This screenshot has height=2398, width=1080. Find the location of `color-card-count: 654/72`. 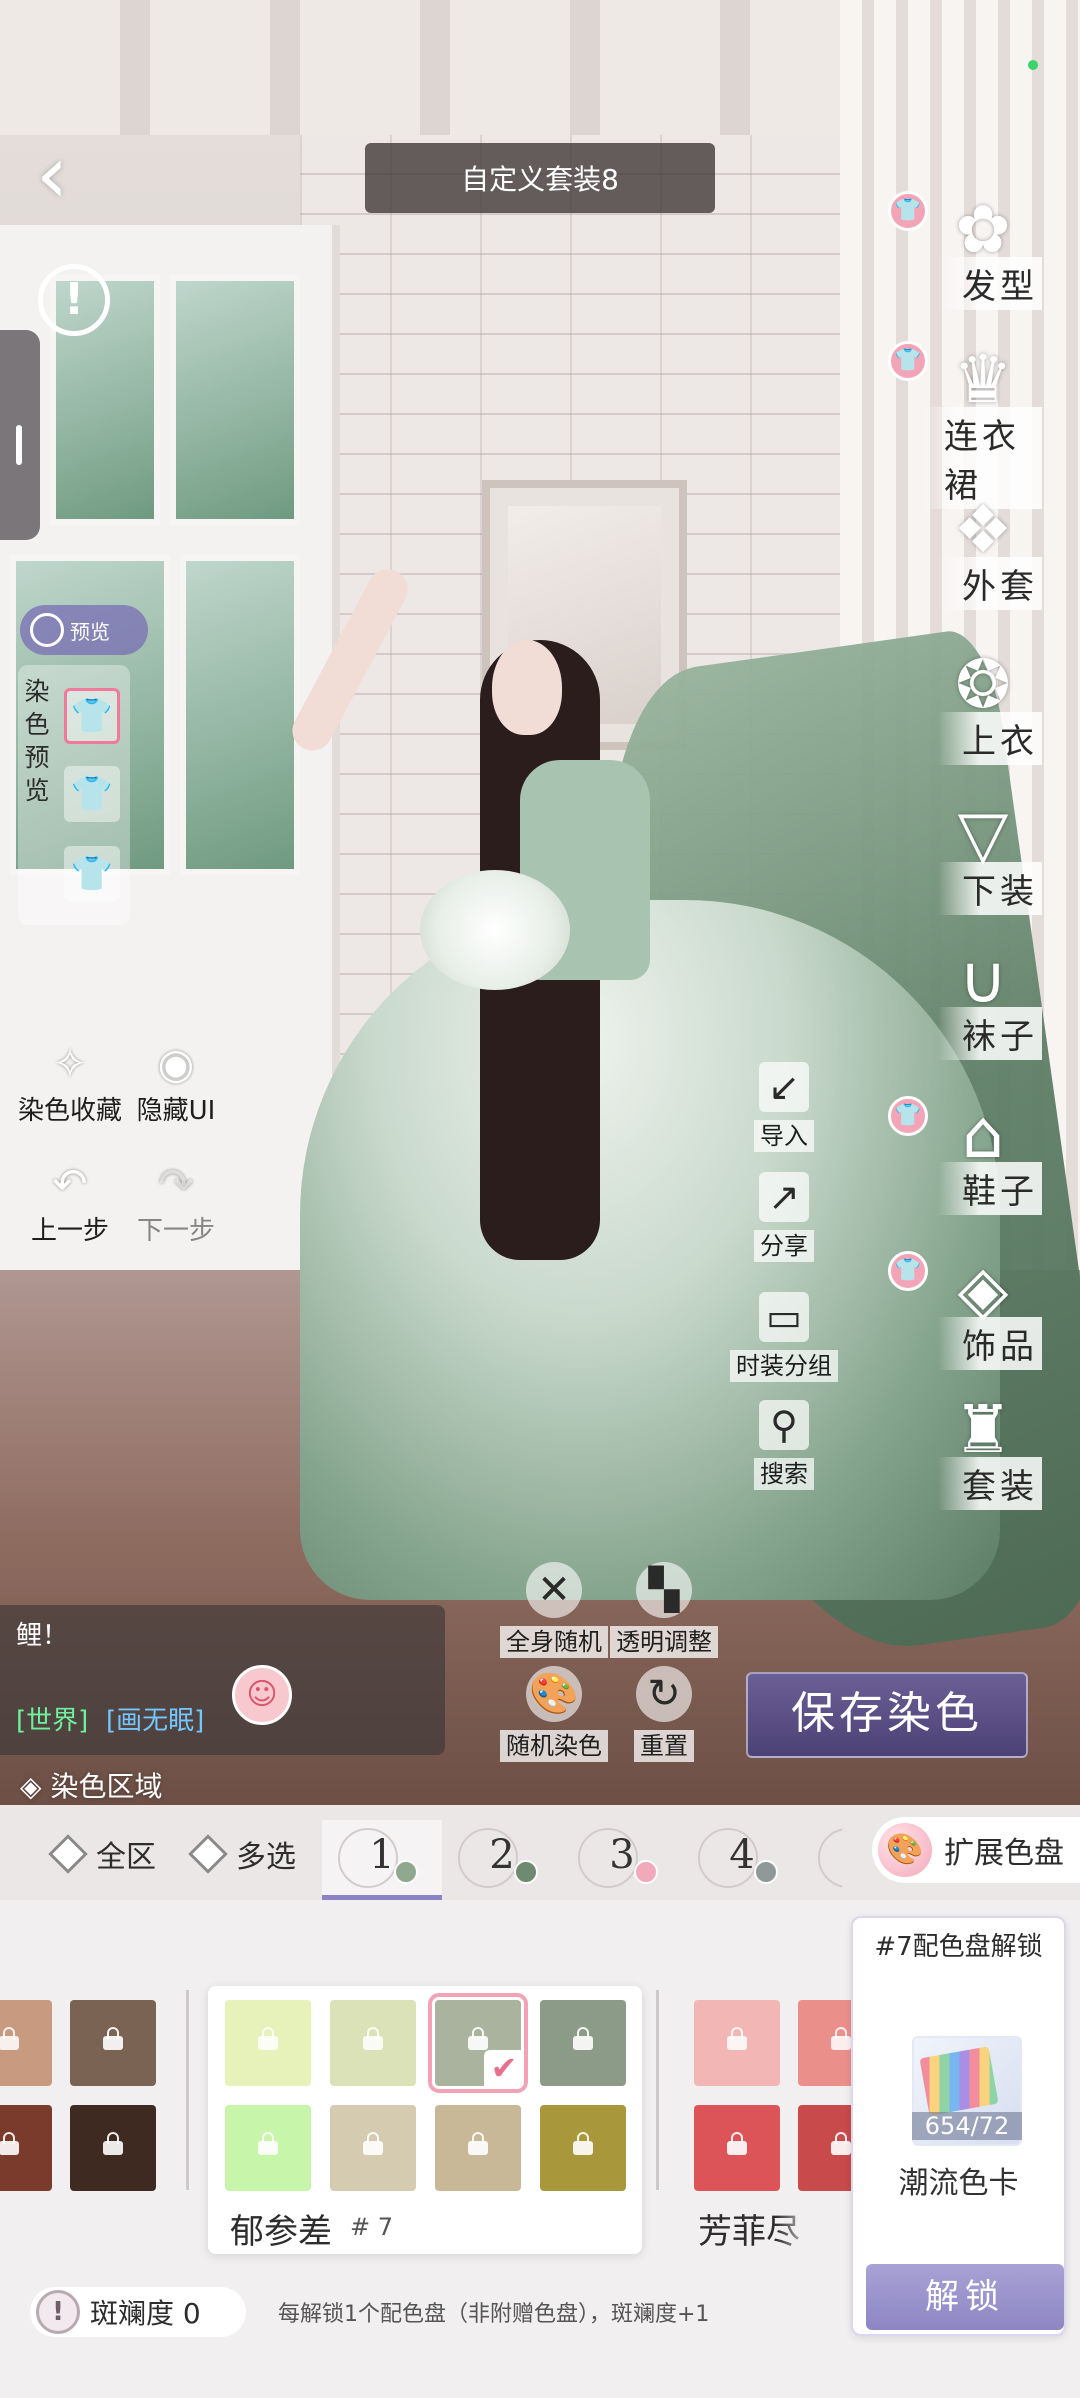

color-card-count: 654/72 is located at coordinates (967, 2126).